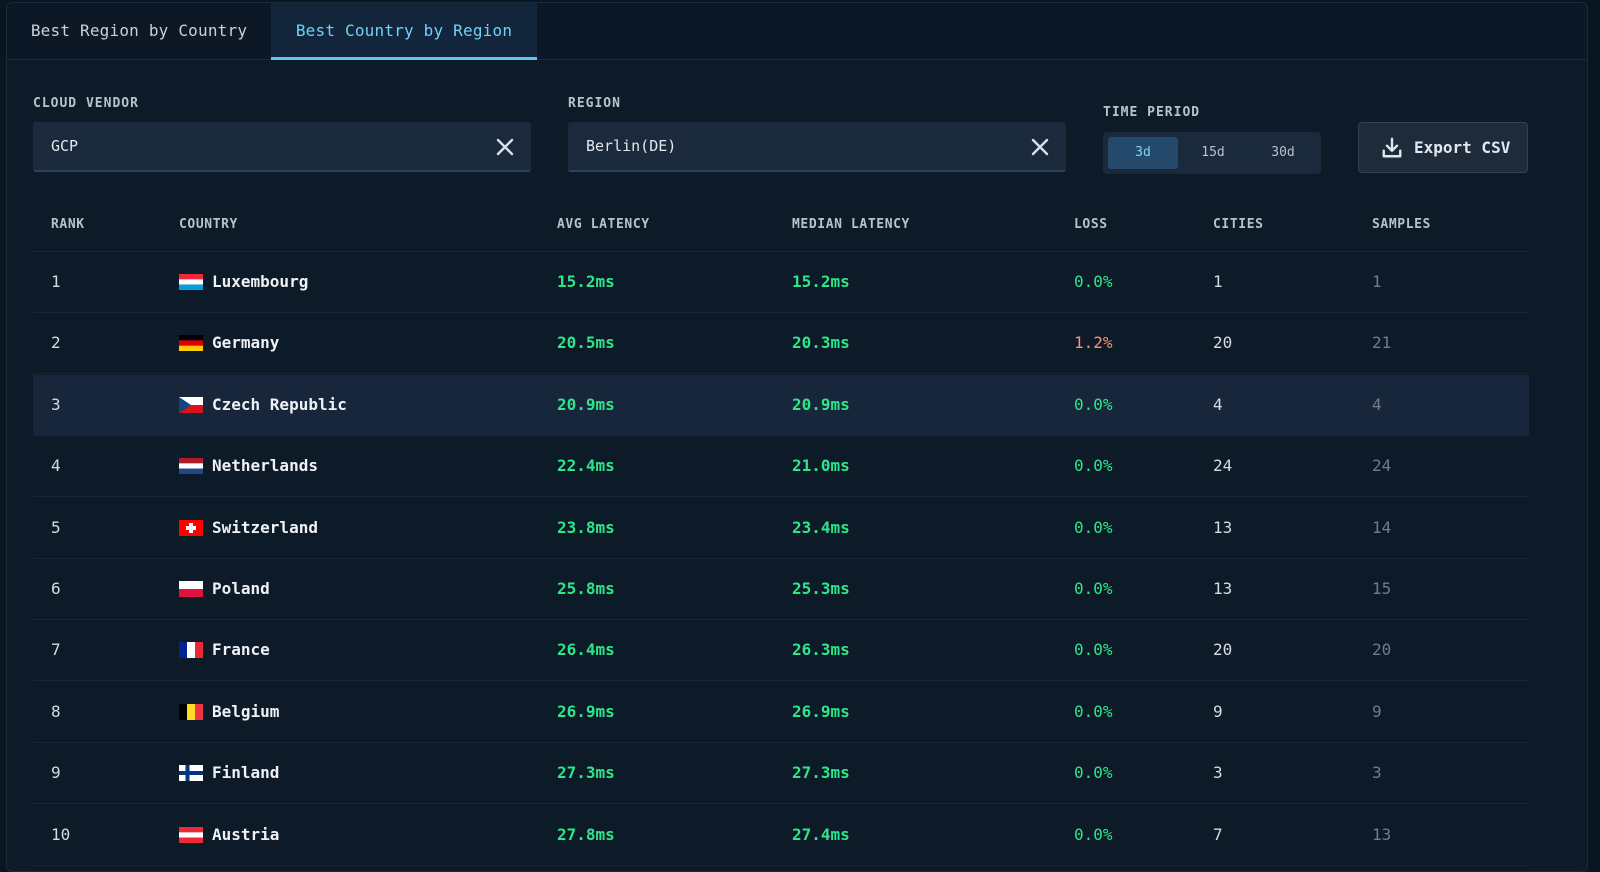 The width and height of the screenshot is (1600, 872). Describe the element at coordinates (603, 224) in the screenshot. I see `header-avg-latency: AVG LATENCY` at that location.